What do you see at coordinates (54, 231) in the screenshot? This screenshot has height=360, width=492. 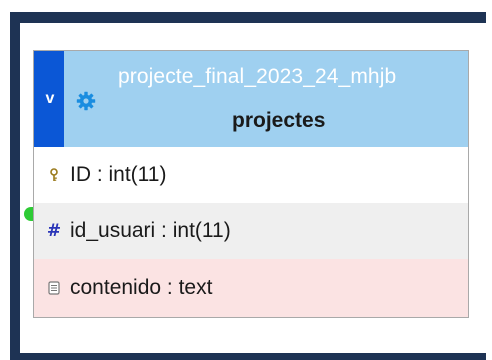 I see `hash-icon: #` at bounding box center [54, 231].